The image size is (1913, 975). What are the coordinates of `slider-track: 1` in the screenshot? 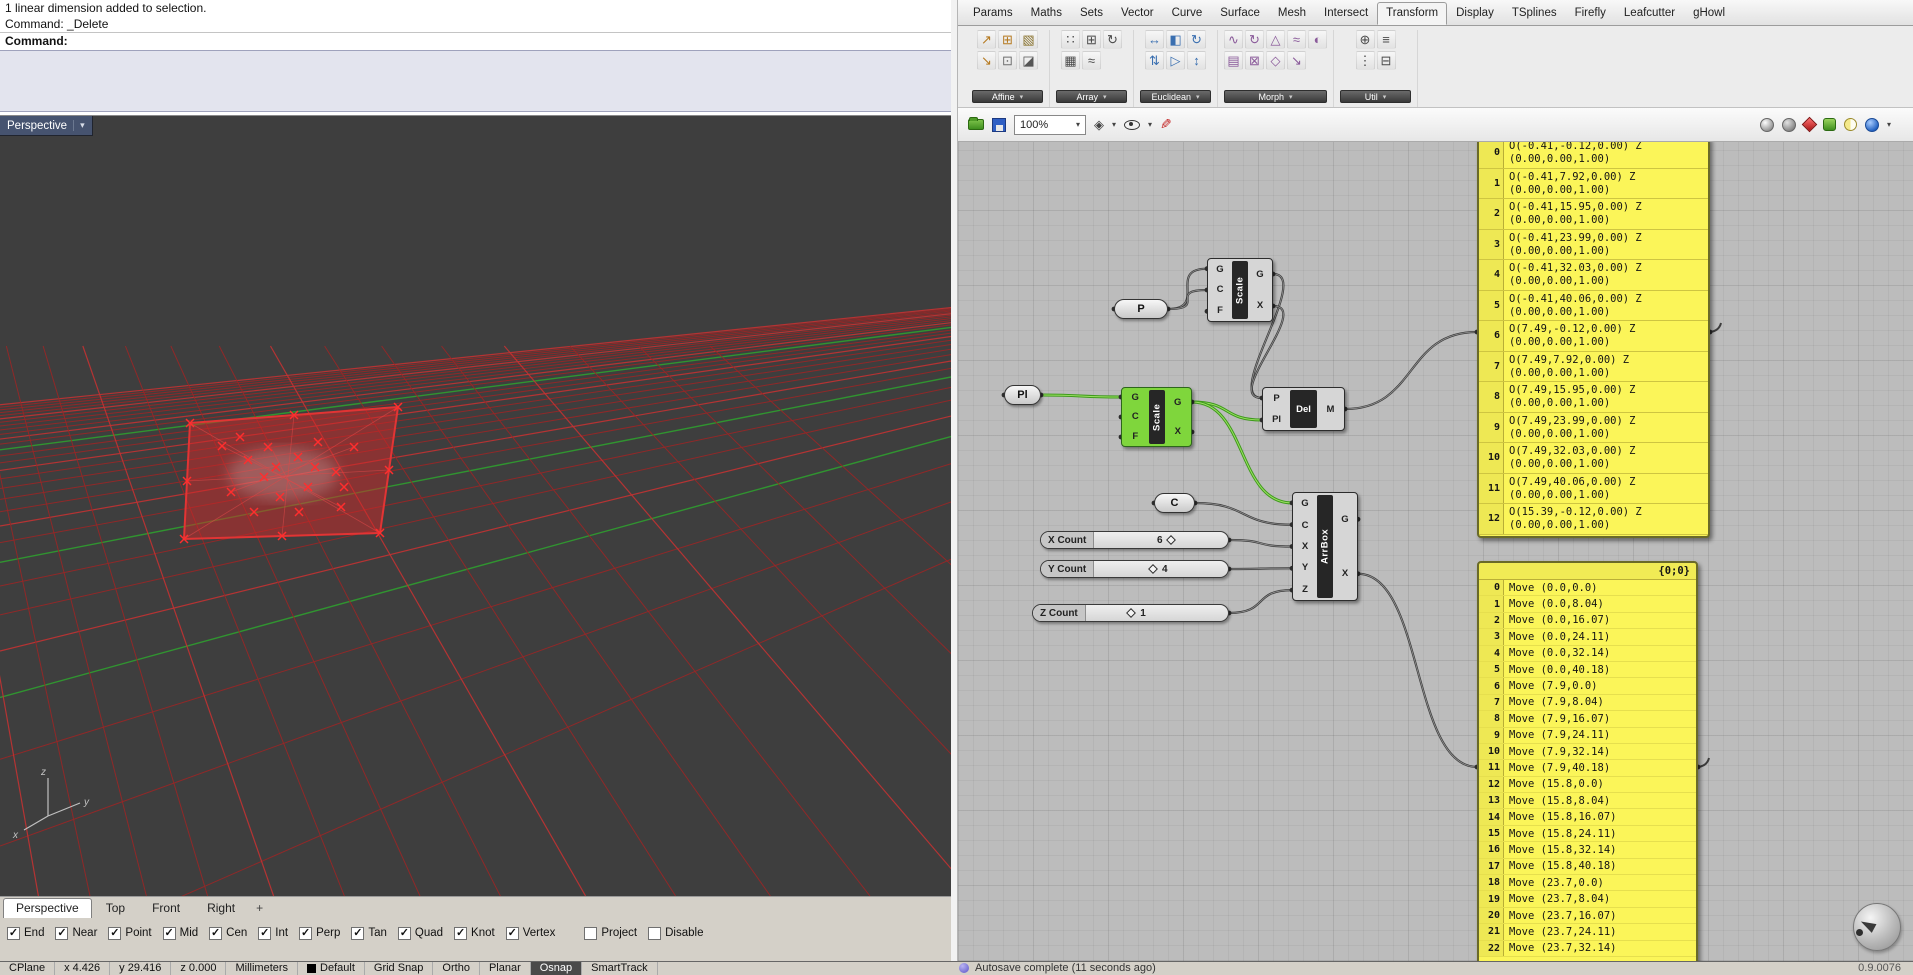 It's located at (1157, 613).